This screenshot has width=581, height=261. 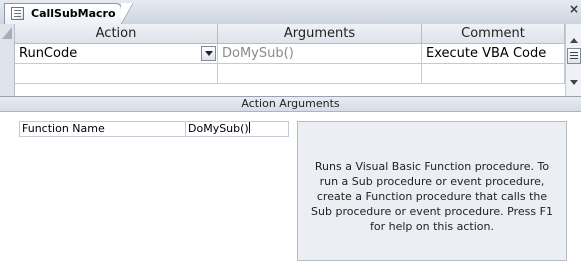 I want to click on table-row: RunCode DoMySub() Execute VBA Code, so click(x=290, y=54).